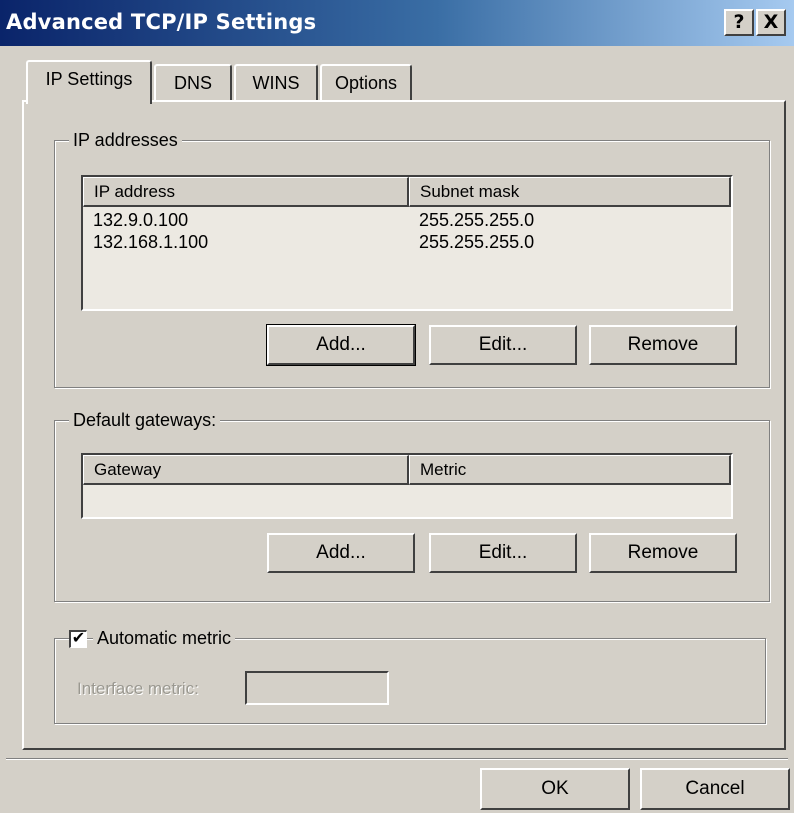 The width and height of the screenshot is (794, 813). Describe the element at coordinates (570, 470) in the screenshot. I see `column-metric: Metric` at that location.